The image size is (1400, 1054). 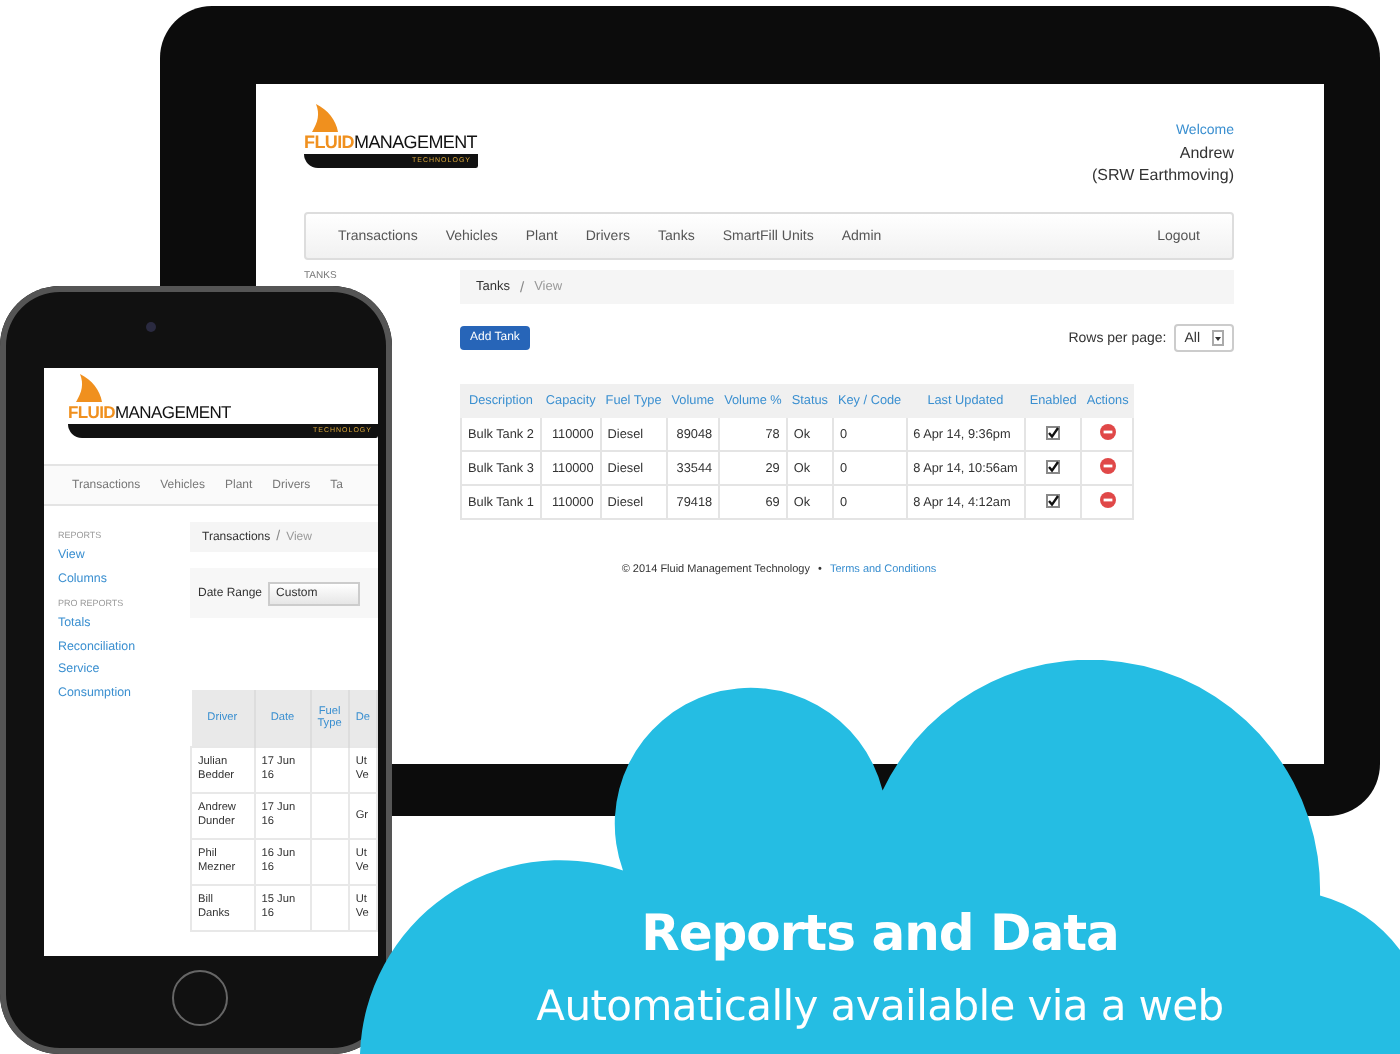 What do you see at coordinates (880, 933) in the screenshot?
I see `cloud-title: Reports and Data` at bounding box center [880, 933].